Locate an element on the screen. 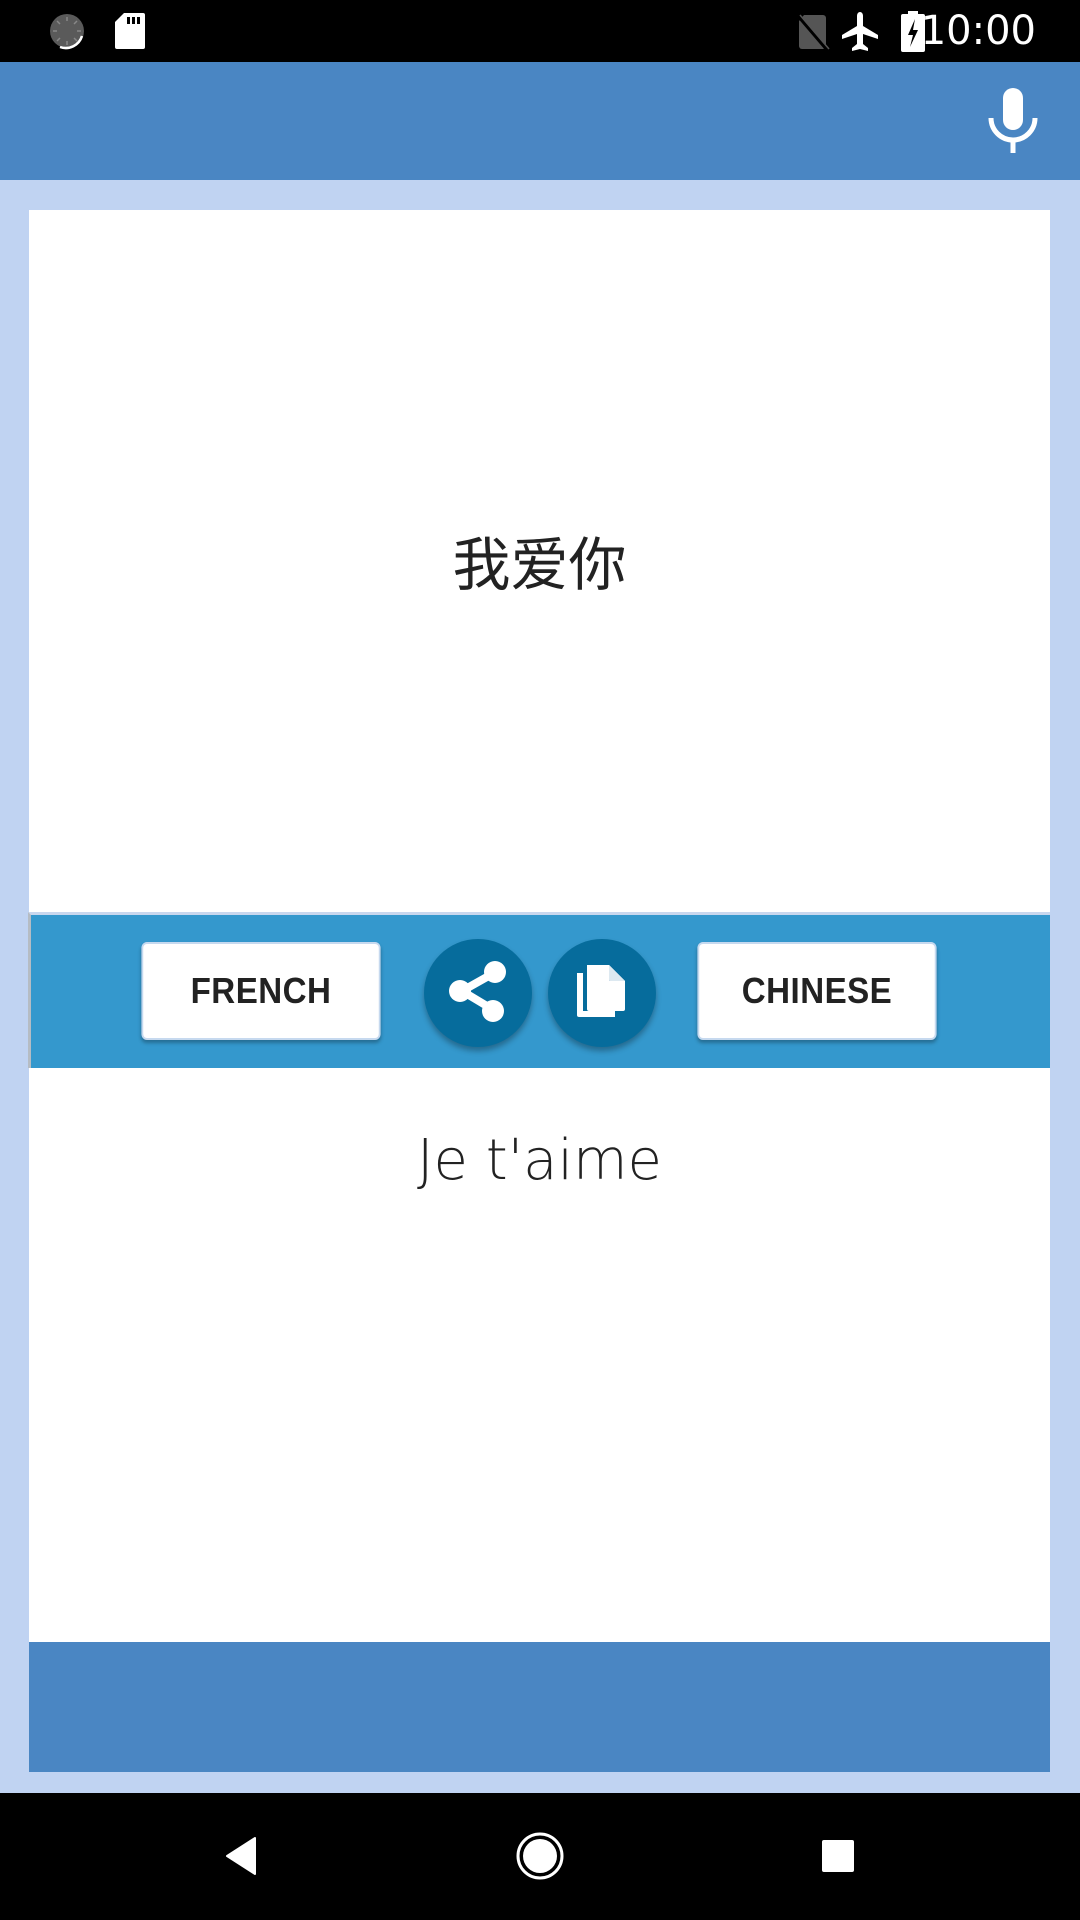 This screenshot has height=1920, width=1080. status-time: 10:00 is located at coordinates (978, 31).